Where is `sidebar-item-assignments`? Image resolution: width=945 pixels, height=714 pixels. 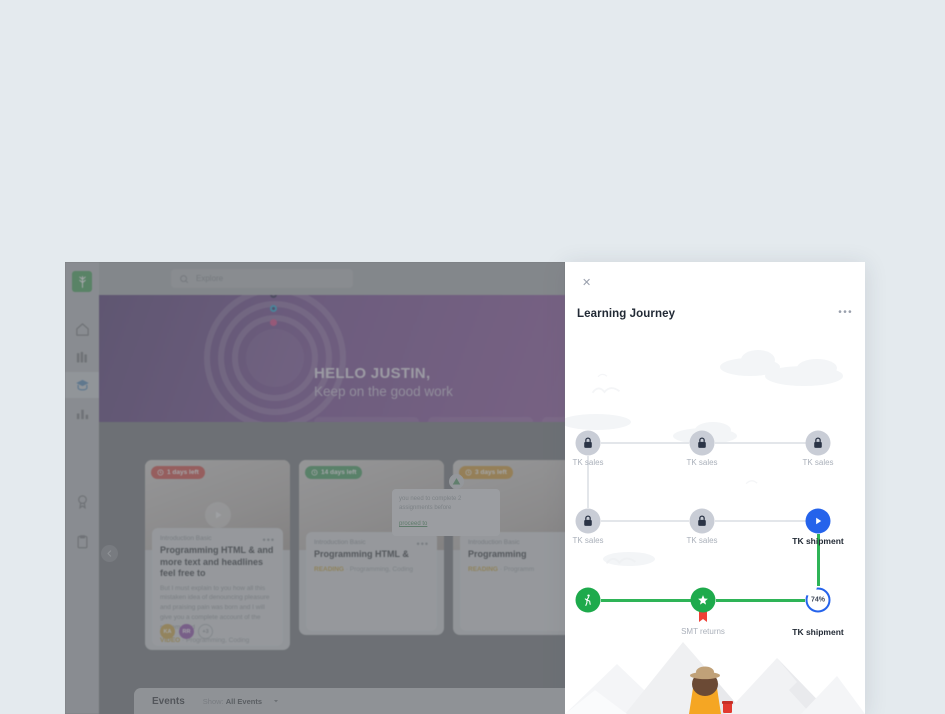
sidebar-item-assignments is located at coordinates (82, 541).